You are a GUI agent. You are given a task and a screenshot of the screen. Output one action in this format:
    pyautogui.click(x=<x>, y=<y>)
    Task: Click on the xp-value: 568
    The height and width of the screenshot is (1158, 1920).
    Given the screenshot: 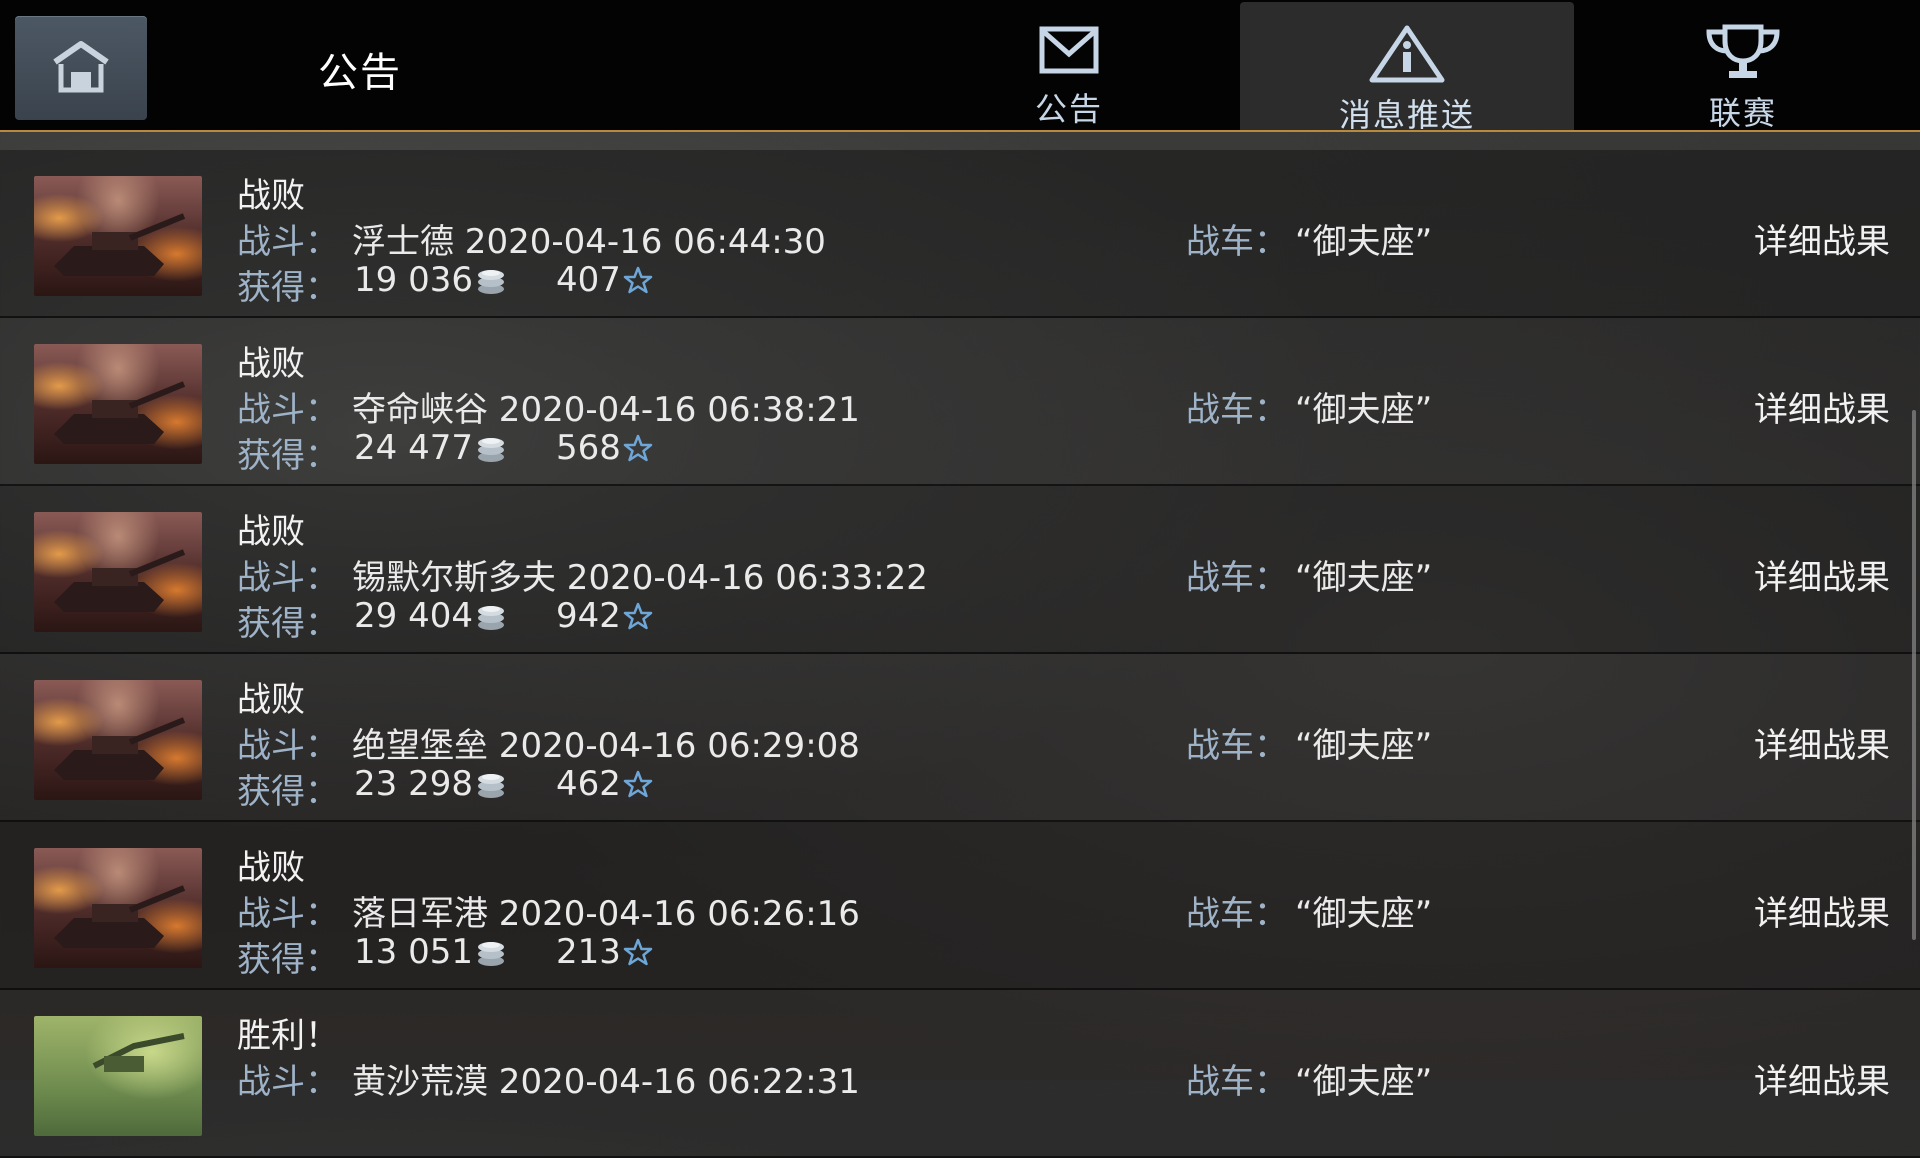 What is the action you would take?
    pyautogui.click(x=588, y=448)
    